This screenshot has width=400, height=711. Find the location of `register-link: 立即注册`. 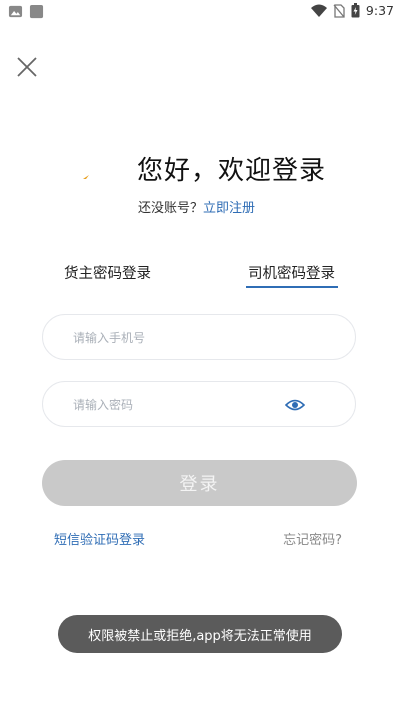

register-link: 立即注册 is located at coordinates (229, 208).